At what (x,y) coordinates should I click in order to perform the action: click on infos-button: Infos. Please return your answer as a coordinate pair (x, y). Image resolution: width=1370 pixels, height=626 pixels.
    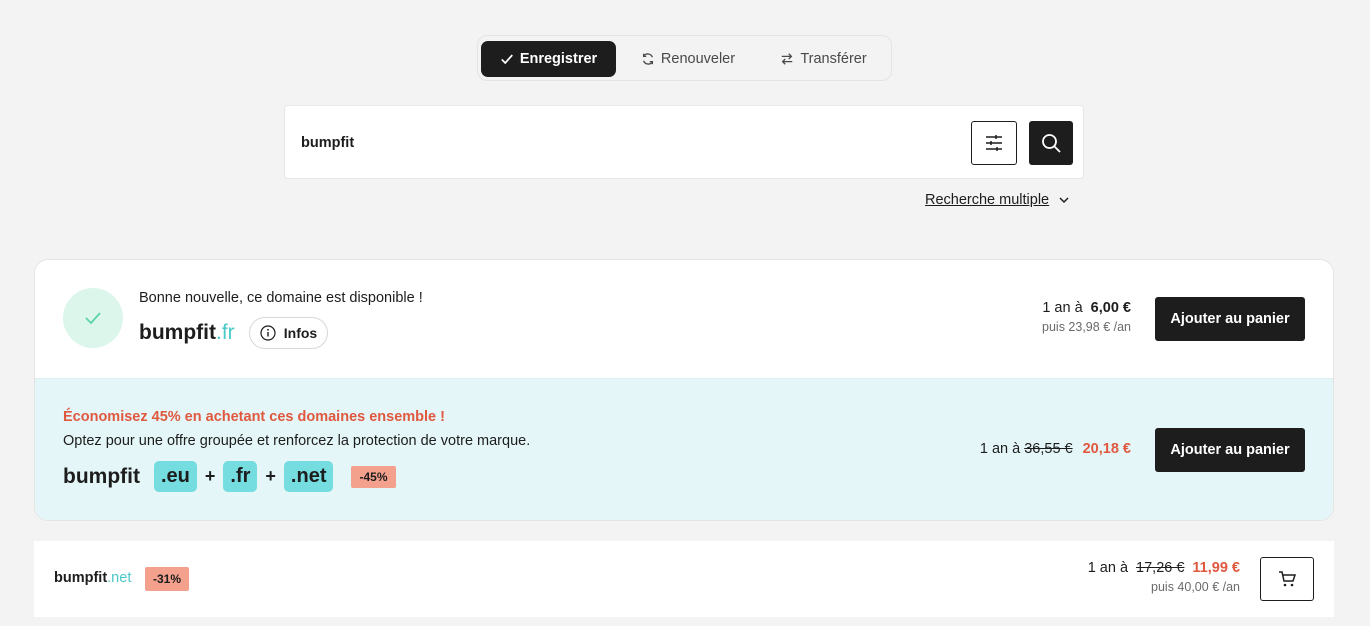
    Looking at the image, I should click on (288, 333).